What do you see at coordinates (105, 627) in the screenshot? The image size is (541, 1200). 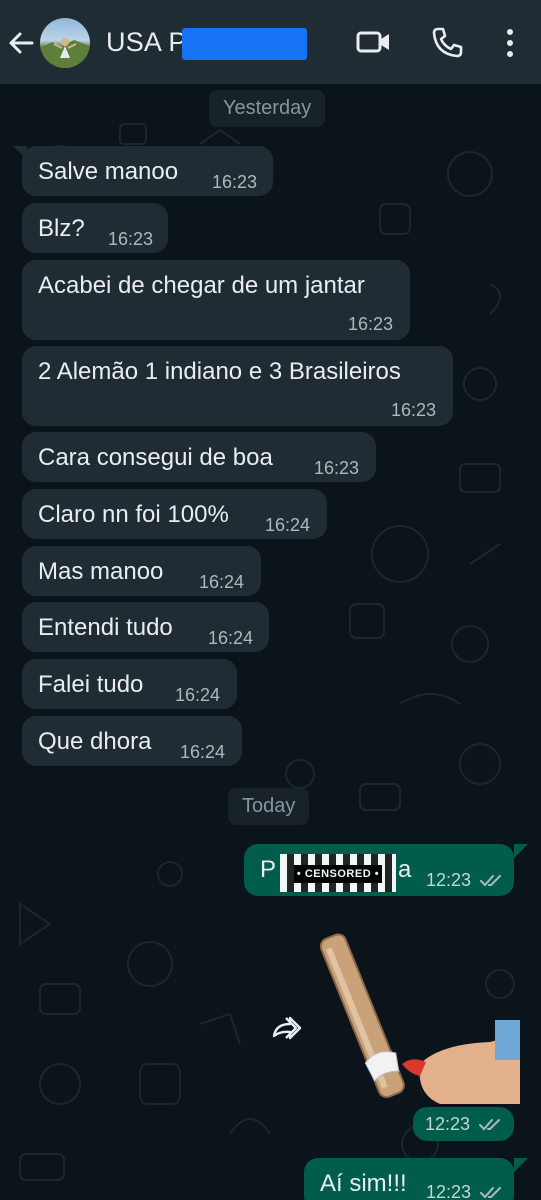 I see `message-text: Entendi tudo` at bounding box center [105, 627].